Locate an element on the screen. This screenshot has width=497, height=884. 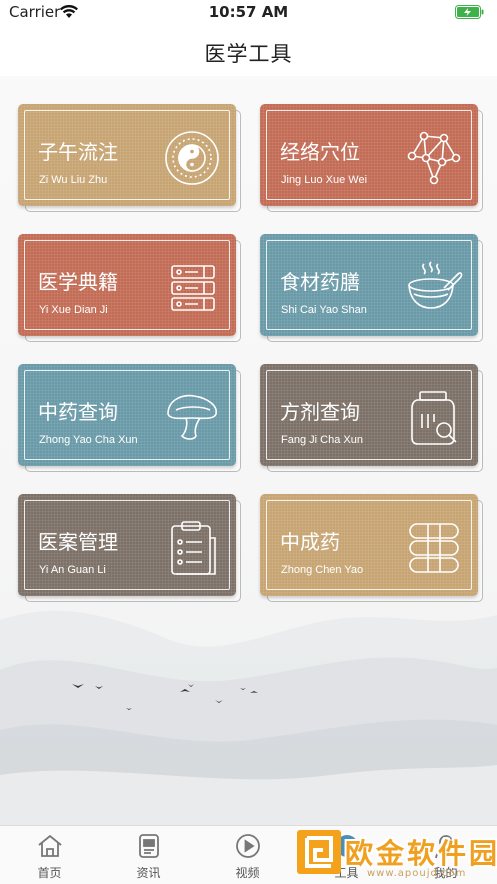
tab-label: 资讯 is located at coordinates (148, 873).